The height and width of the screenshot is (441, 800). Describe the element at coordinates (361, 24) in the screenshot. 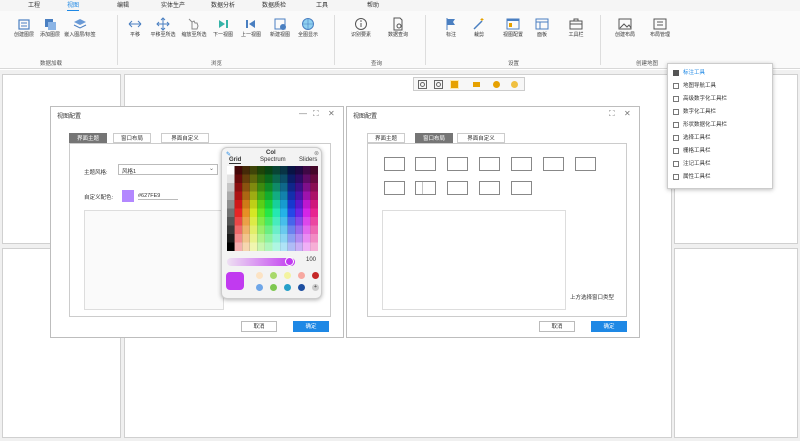

I see `info-icon` at that location.